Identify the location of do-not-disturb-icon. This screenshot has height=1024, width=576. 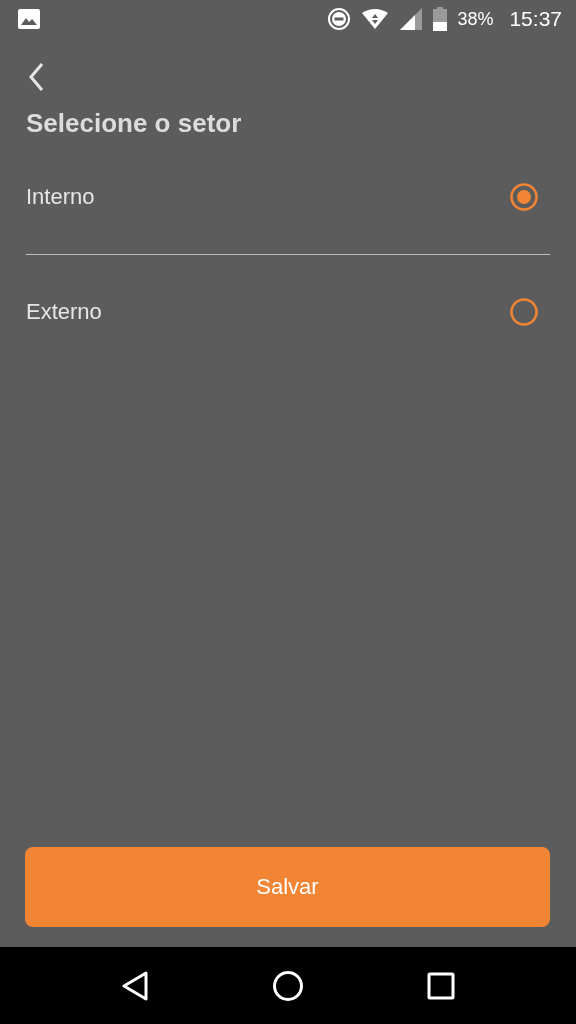
(339, 19).